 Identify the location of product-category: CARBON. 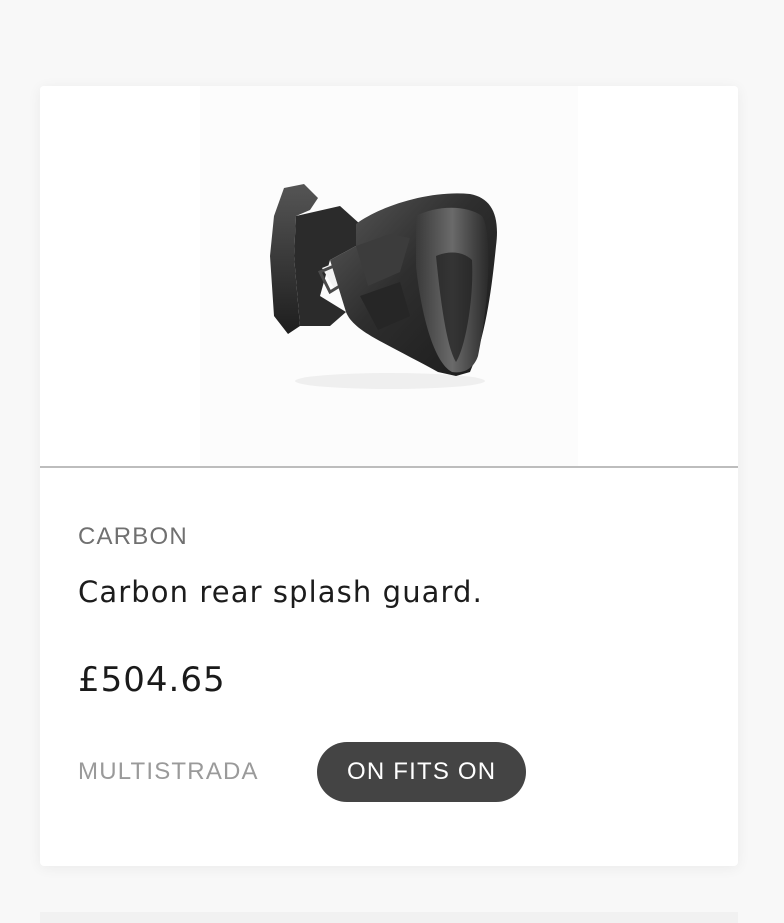
(133, 536).